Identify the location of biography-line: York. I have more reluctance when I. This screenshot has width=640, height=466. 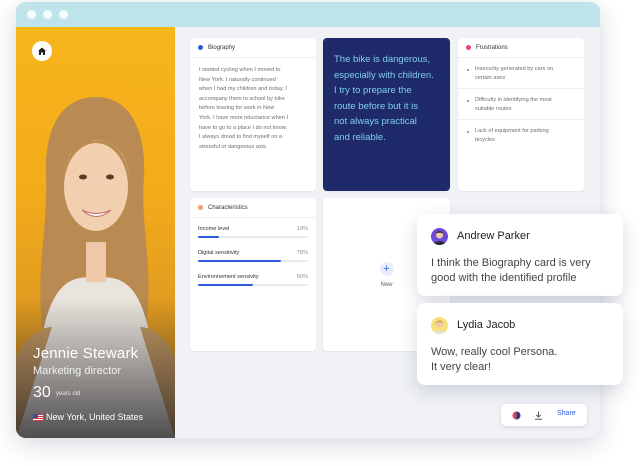
(244, 117).